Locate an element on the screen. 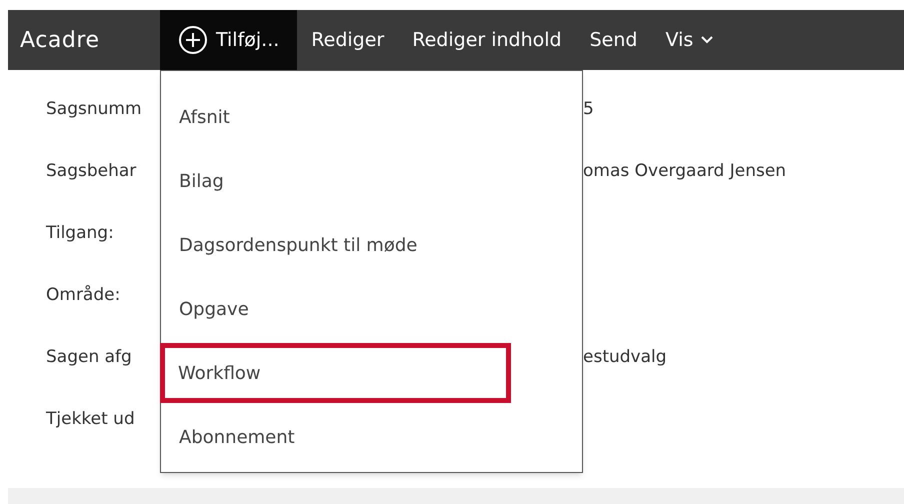 The width and height of the screenshot is (904, 504). menu-item: Afsnit is located at coordinates (371, 117).